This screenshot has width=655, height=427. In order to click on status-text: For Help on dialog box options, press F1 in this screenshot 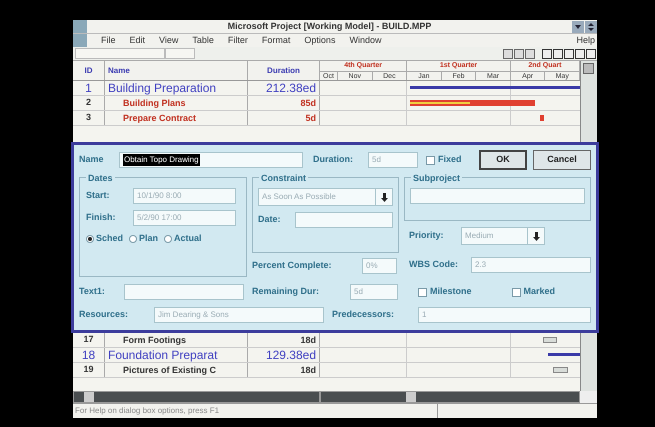, I will do `click(255, 411)`.